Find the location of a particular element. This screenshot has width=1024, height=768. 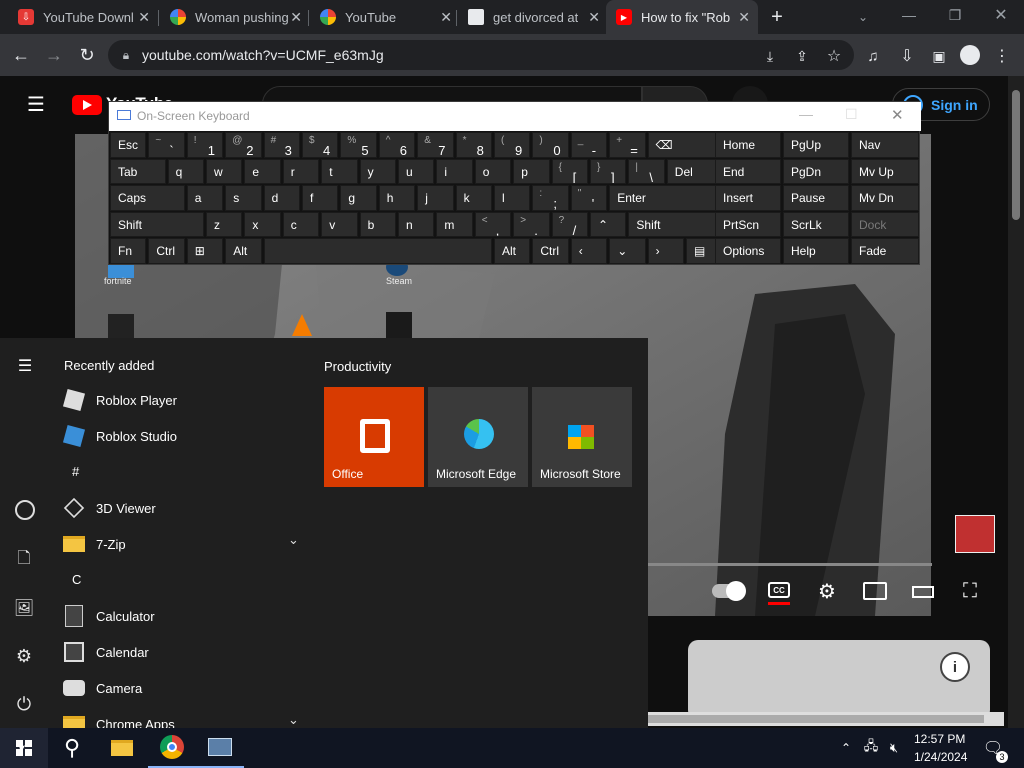

start-letter-header: C is located at coordinates (76, 579).